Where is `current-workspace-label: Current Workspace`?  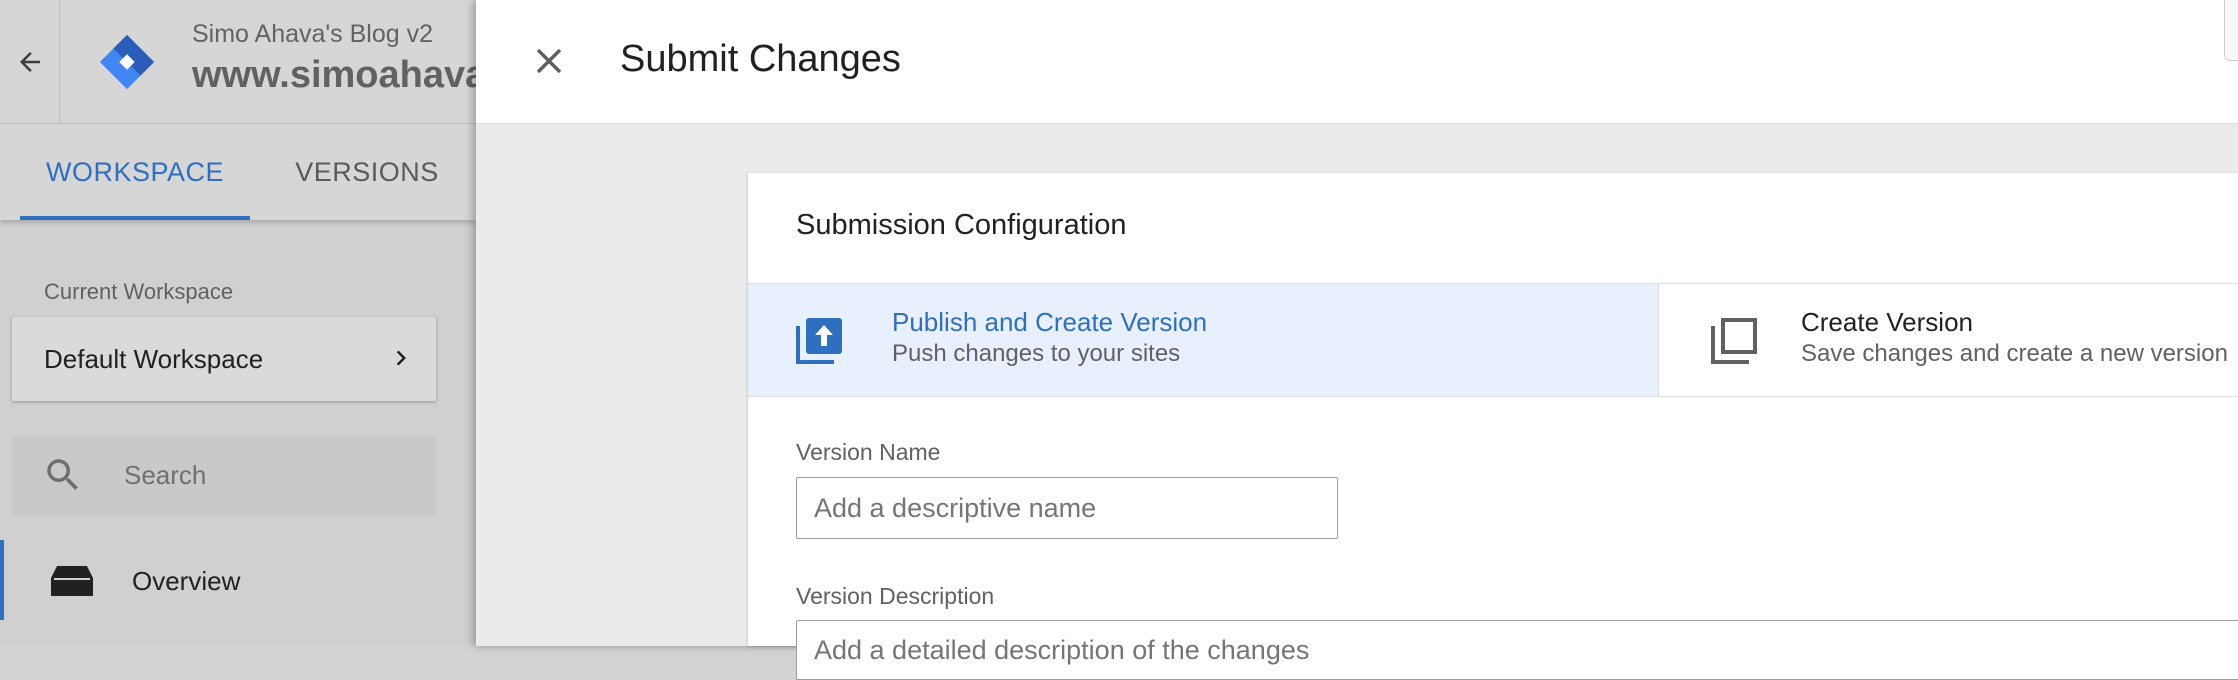
current-workspace-label: Current Workspace is located at coordinates (139, 291).